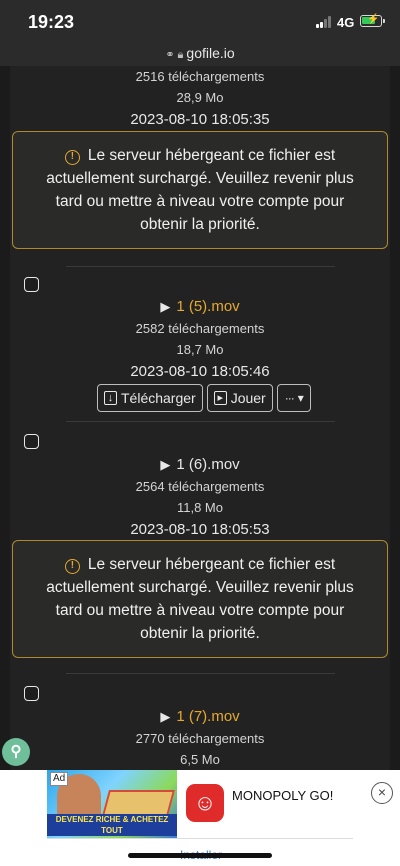 This screenshot has height=866, width=400. I want to click on file-downloads: 2516 téléchargements, so click(200, 76).